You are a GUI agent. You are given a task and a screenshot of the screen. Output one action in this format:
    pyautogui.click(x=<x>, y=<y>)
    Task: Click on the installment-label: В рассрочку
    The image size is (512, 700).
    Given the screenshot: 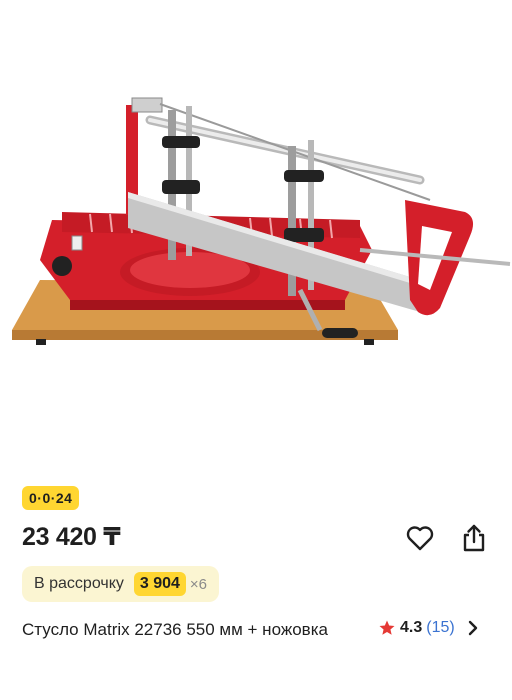 What is the action you would take?
    pyautogui.click(x=79, y=583)
    